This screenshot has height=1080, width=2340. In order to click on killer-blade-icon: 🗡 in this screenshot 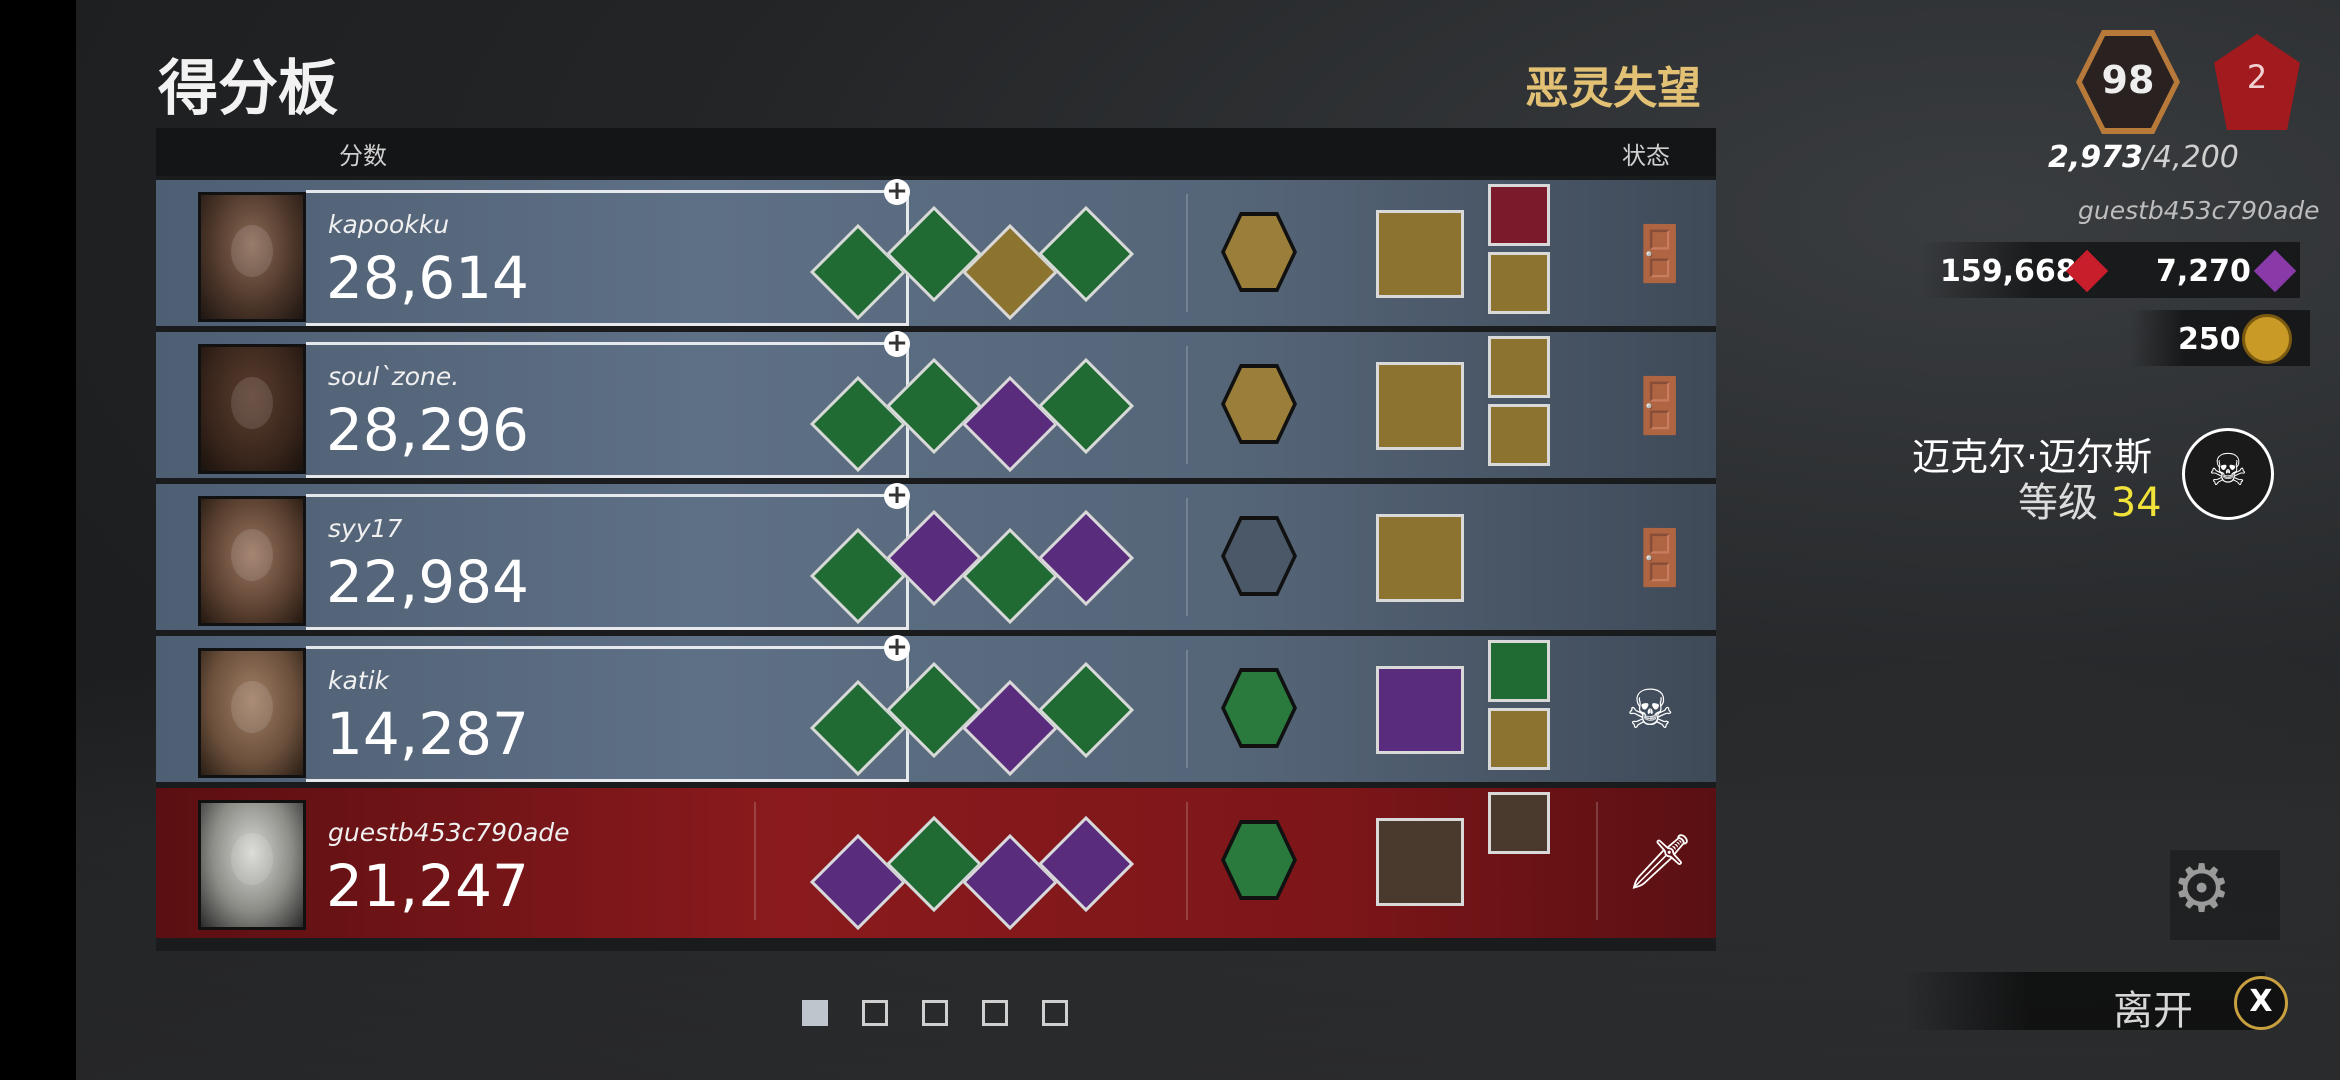, I will do `click(1660, 861)`.